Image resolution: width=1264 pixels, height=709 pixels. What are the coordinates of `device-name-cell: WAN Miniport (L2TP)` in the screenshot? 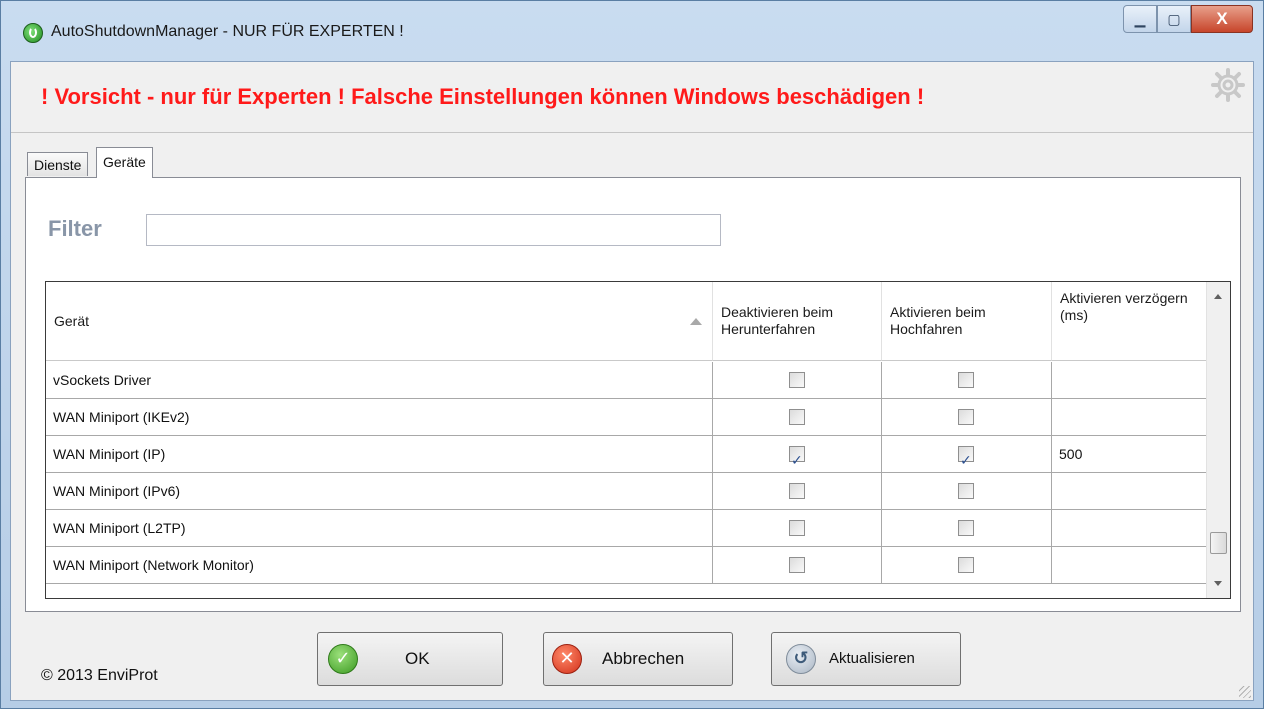 It's located at (379, 528).